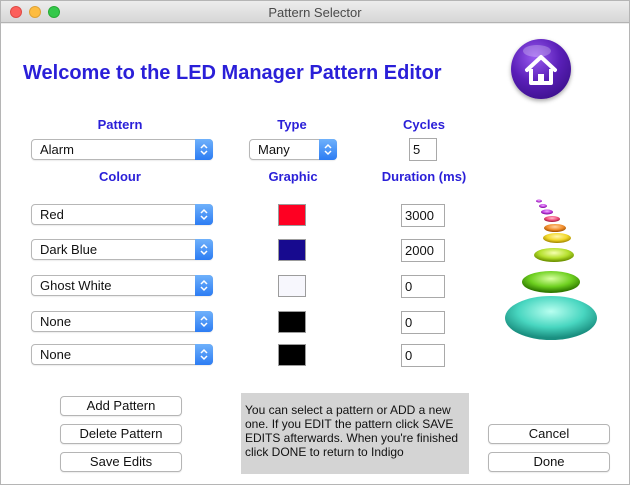  Describe the element at coordinates (540, 65) in the screenshot. I see `home-icon` at that location.